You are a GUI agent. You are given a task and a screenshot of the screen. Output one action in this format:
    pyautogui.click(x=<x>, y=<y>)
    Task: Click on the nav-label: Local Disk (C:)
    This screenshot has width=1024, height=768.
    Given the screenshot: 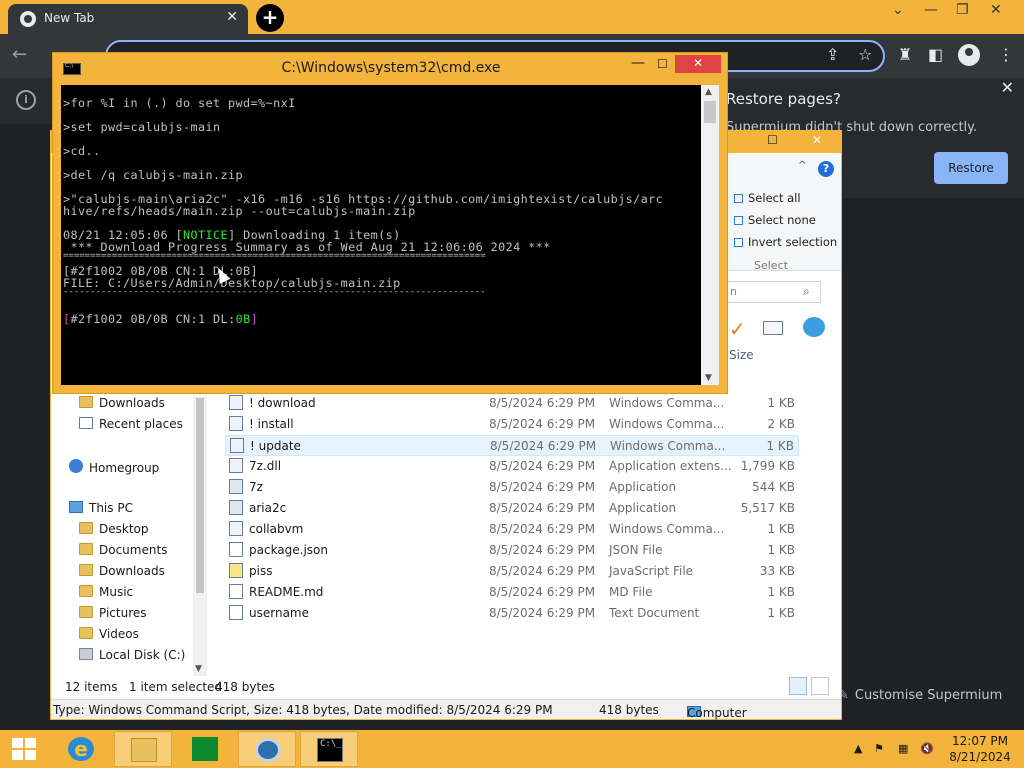 What is the action you would take?
    pyautogui.click(x=142, y=655)
    